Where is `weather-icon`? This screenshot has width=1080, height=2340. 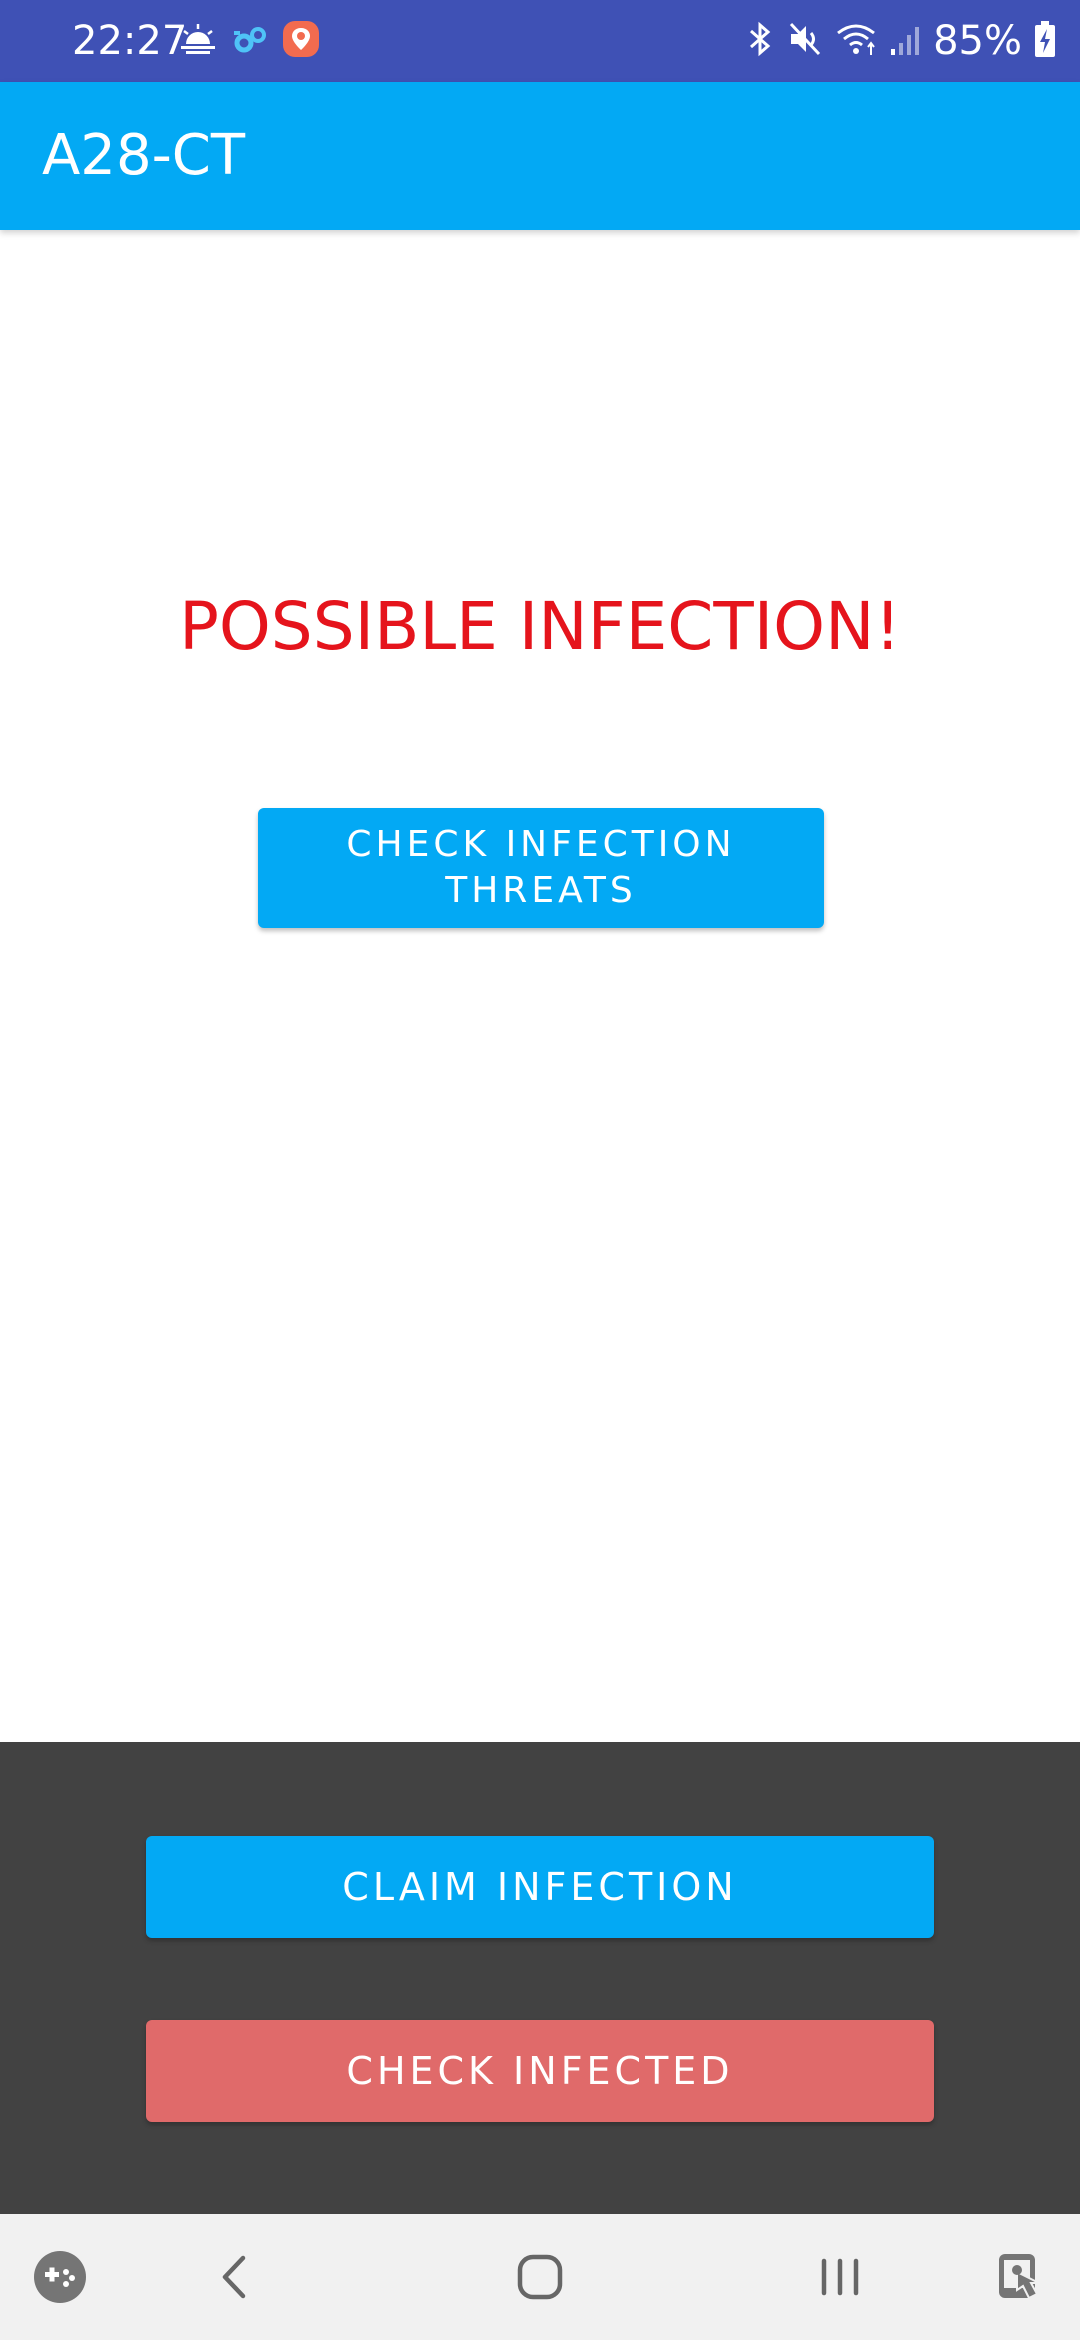 weather-icon is located at coordinates (198, 41).